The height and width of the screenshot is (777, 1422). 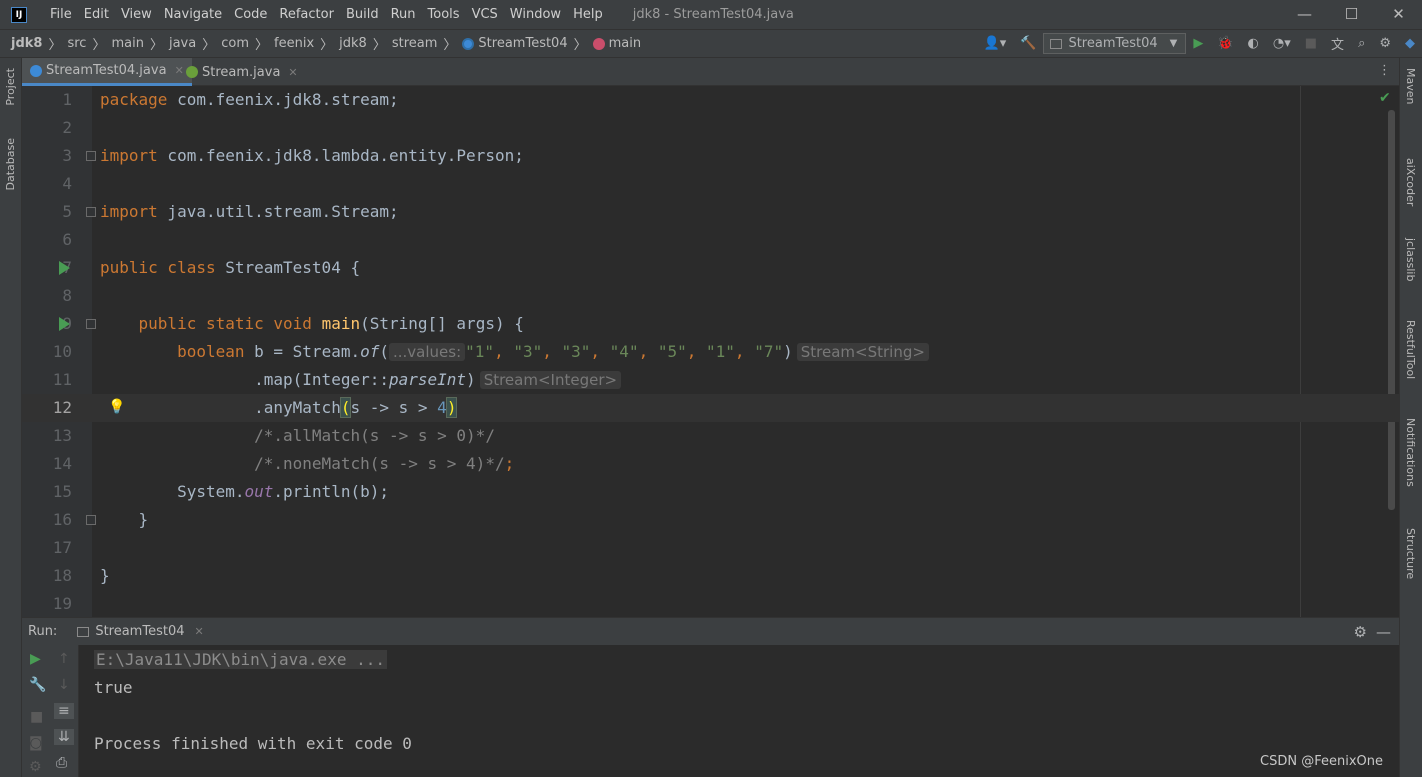 What do you see at coordinates (235, 43) in the screenshot?
I see `crumb-com: com` at bounding box center [235, 43].